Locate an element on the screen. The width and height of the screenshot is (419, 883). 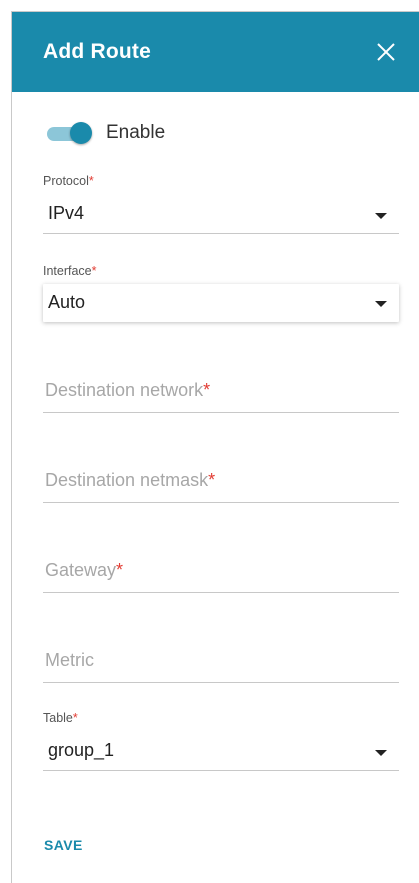
protocol-select: IPv4 is located at coordinates (221, 215).